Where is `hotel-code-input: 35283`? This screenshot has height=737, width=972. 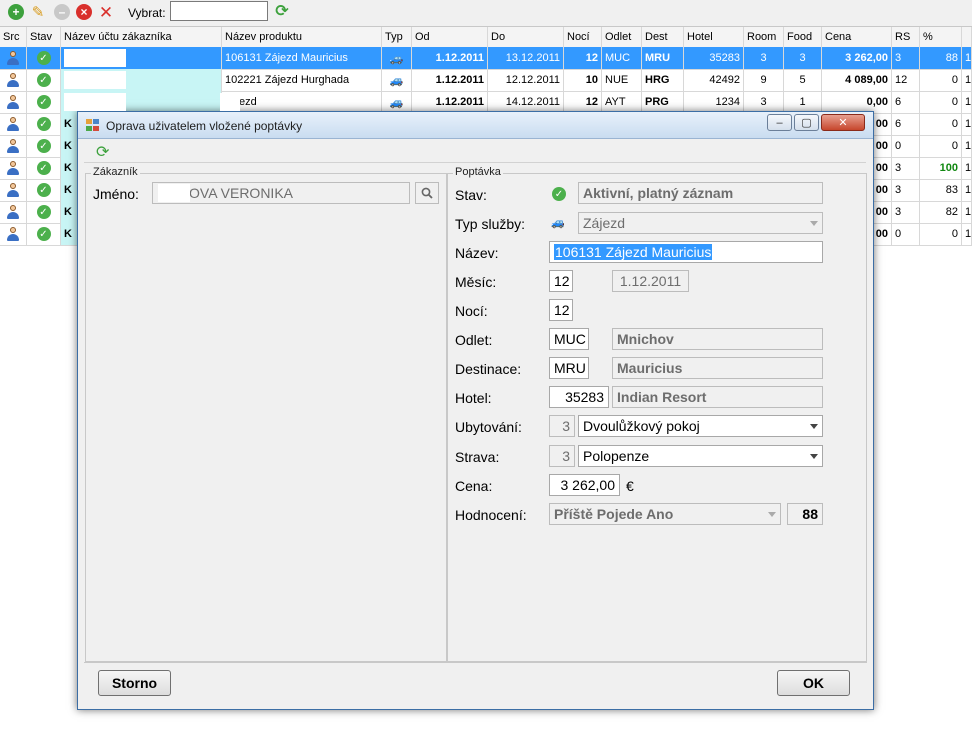
hotel-code-input: 35283 is located at coordinates (579, 397).